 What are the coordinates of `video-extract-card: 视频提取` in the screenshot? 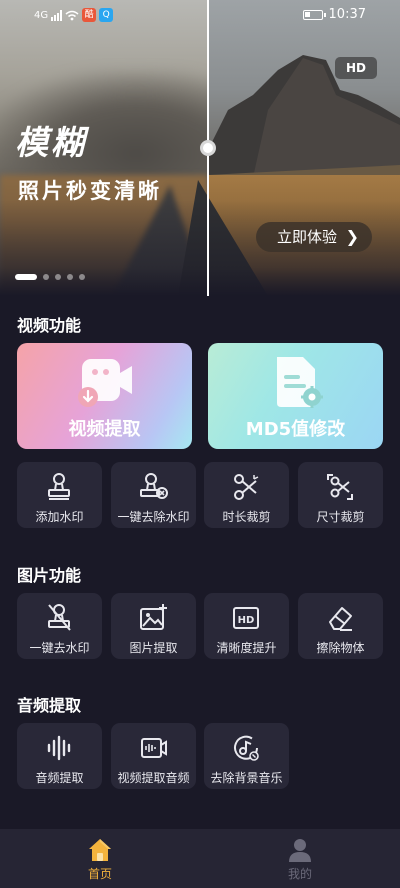 It's located at (104, 396).